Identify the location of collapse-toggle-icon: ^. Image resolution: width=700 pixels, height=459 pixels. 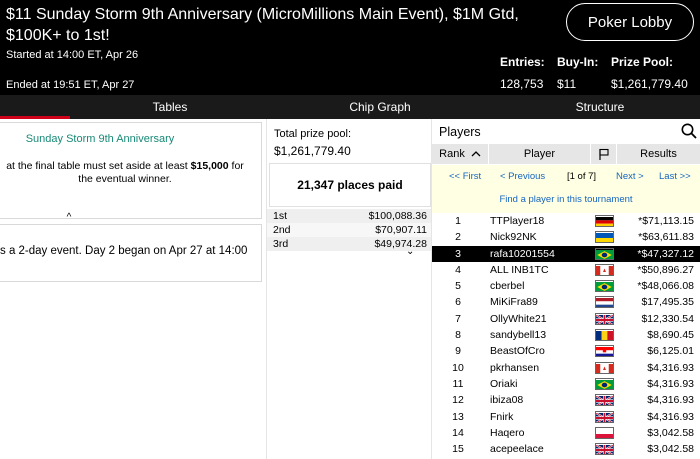
(69, 218).